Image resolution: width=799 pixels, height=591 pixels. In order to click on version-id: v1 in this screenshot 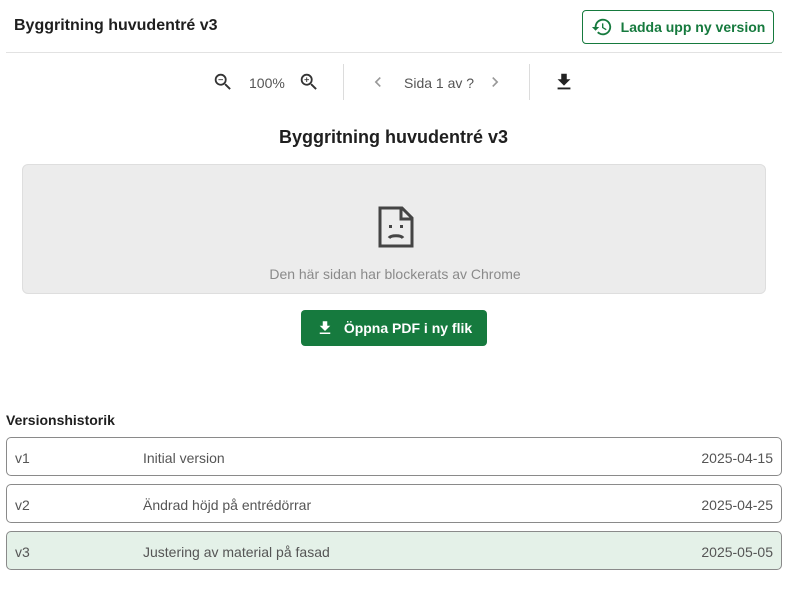, I will do `click(22, 458)`.